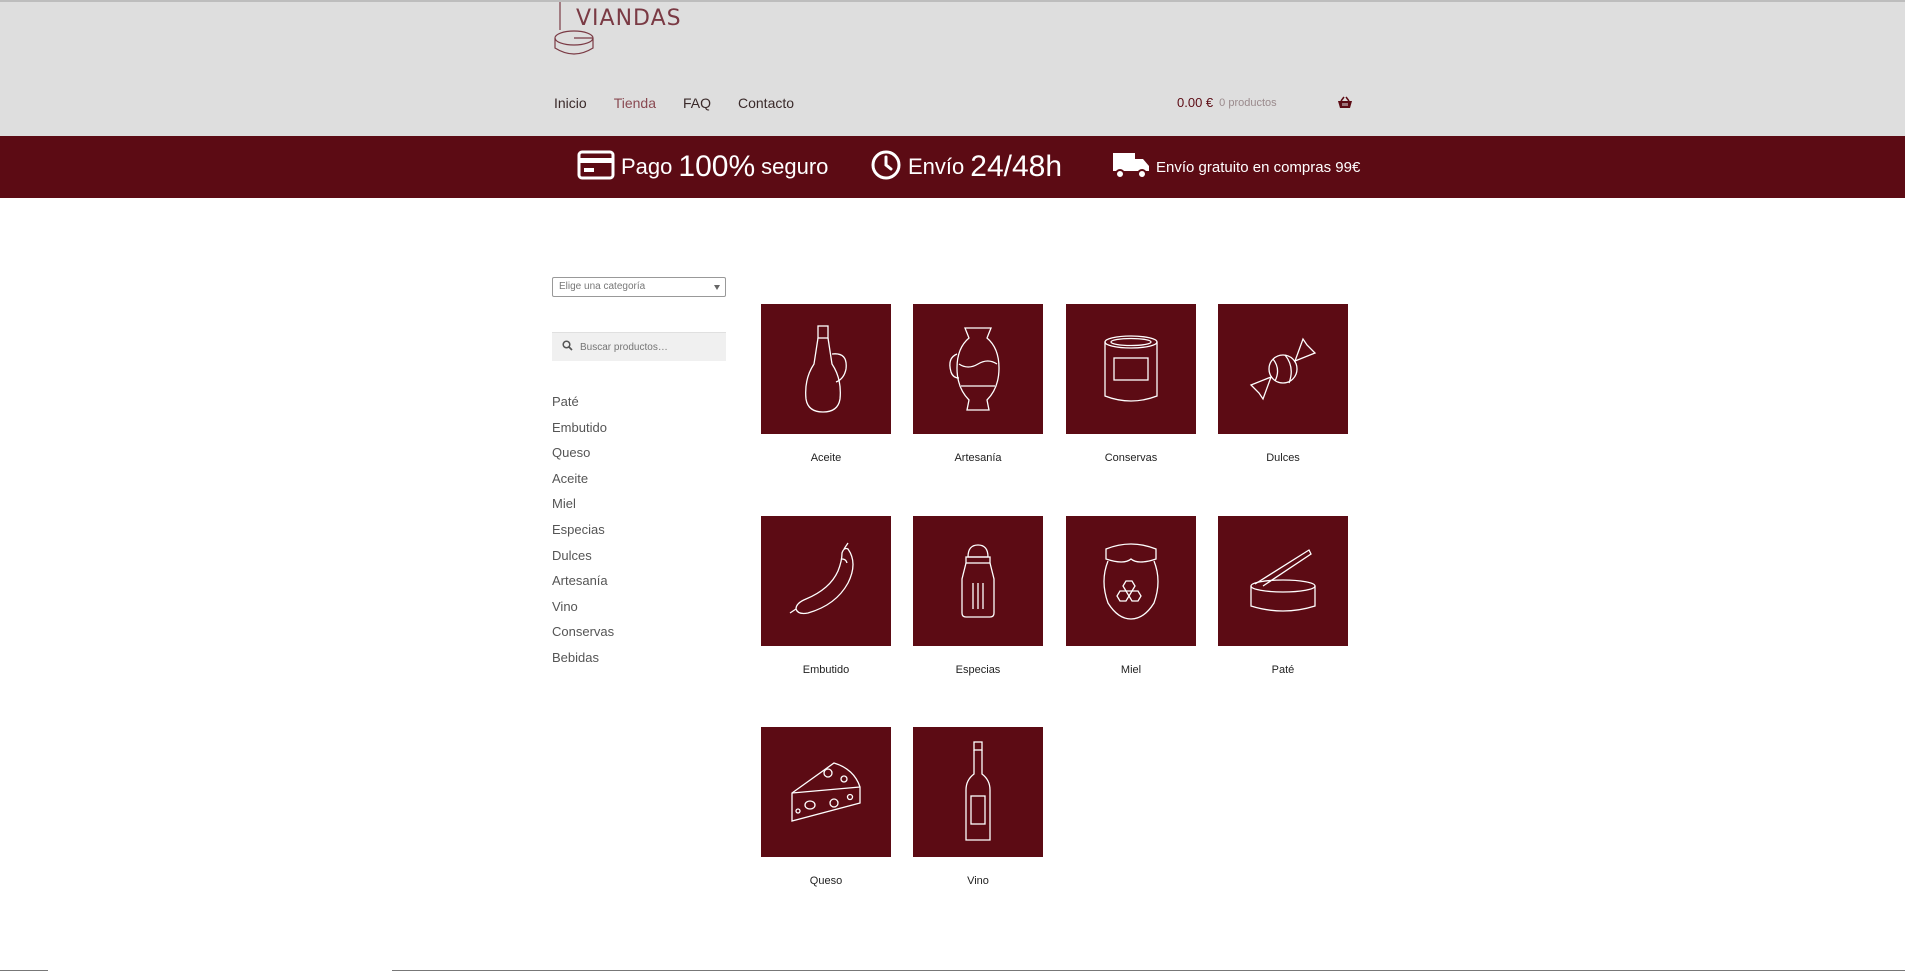 This screenshot has height=973, width=1905. What do you see at coordinates (1131, 581) in the screenshot?
I see `honey-jar-icon` at bounding box center [1131, 581].